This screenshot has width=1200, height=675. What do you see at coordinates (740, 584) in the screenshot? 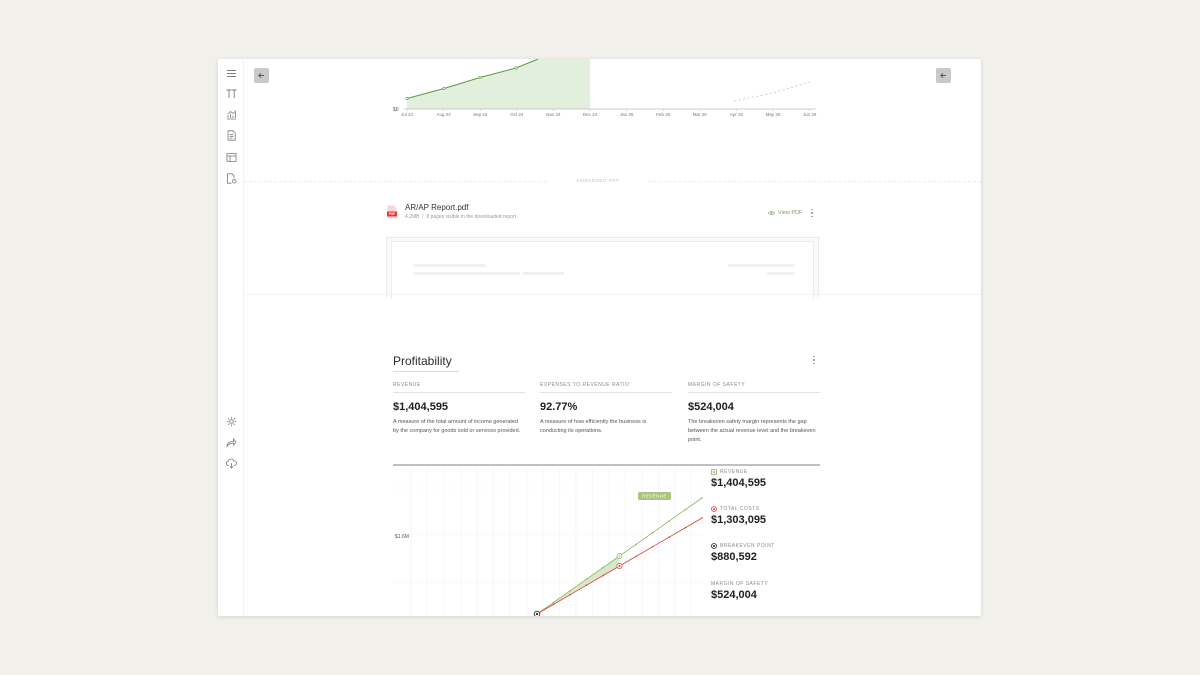
I see `legend-label: MARGIN OF SAFETY` at bounding box center [740, 584].